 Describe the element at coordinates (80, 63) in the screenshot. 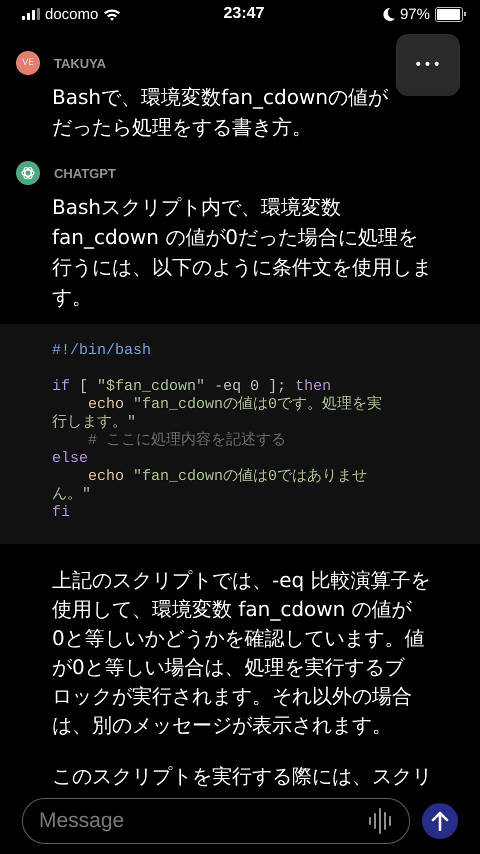

I see `author-name: TAKUYA` at that location.